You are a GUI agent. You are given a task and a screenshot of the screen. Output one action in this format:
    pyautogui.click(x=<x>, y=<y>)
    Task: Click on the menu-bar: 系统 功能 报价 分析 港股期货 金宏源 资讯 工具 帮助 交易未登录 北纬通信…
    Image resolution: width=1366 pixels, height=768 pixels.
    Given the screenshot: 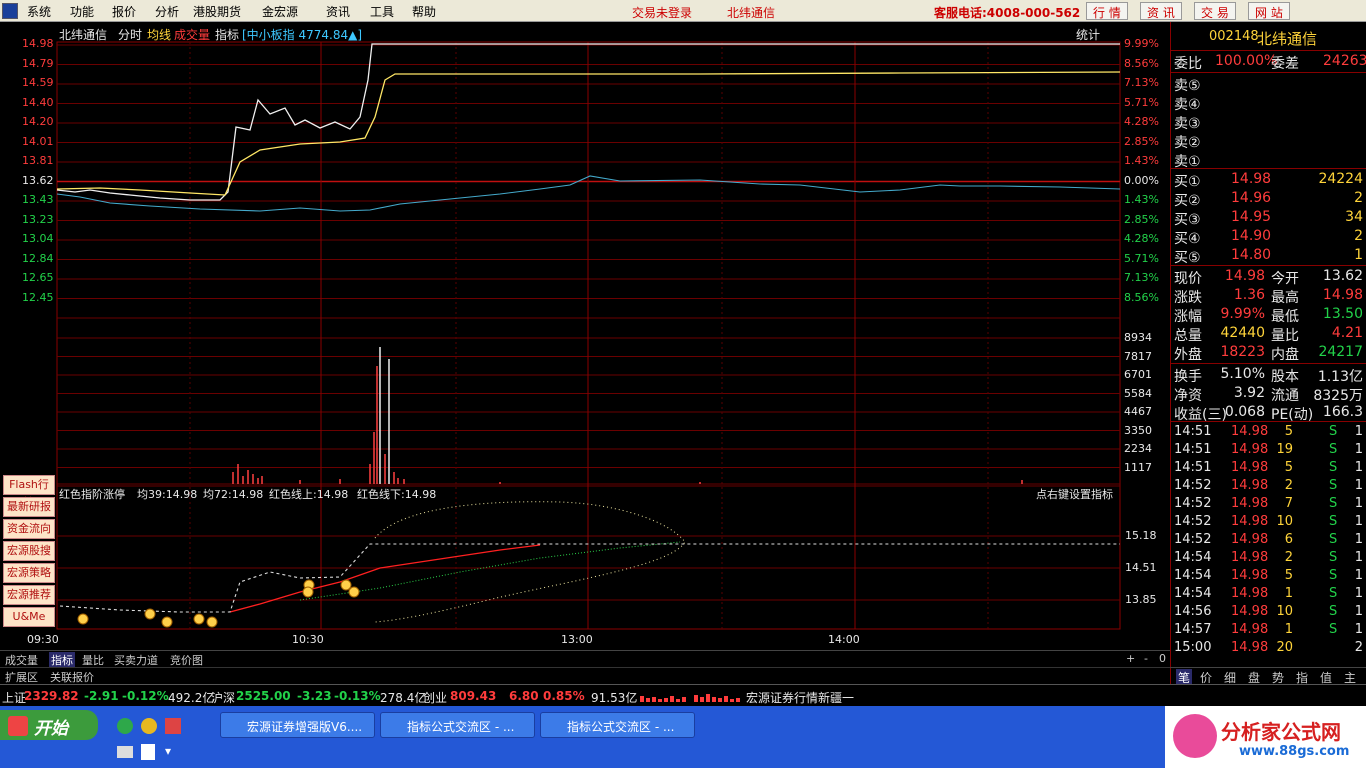 What is the action you would take?
    pyautogui.click(x=683, y=11)
    